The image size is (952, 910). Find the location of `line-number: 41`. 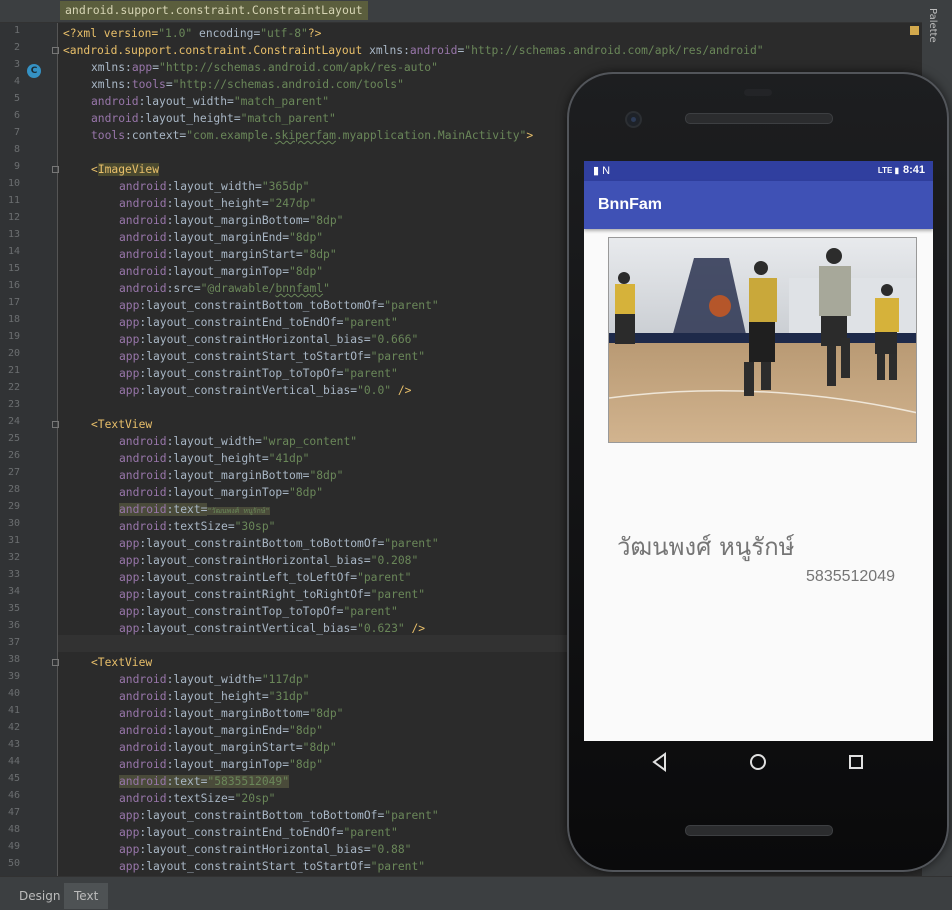

line-number: 41 is located at coordinates (13, 710).